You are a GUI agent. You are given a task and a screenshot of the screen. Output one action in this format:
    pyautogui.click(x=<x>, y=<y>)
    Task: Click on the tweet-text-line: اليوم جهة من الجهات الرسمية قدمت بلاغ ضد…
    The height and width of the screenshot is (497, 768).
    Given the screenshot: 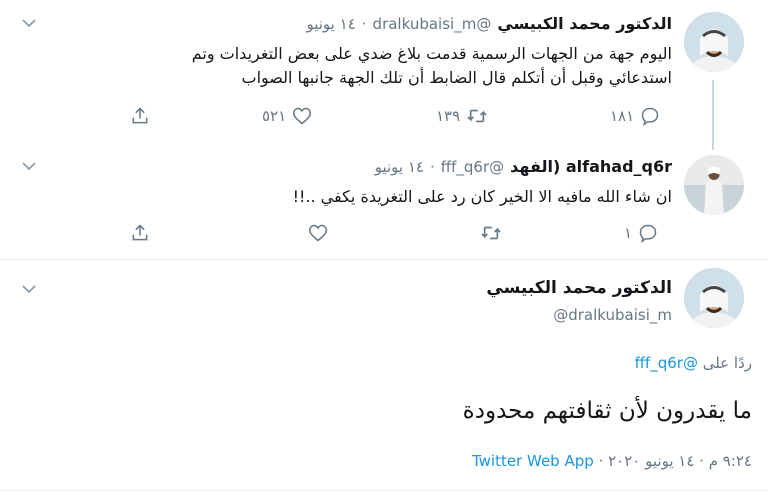 What is the action you would take?
    pyautogui.click(x=431, y=53)
    